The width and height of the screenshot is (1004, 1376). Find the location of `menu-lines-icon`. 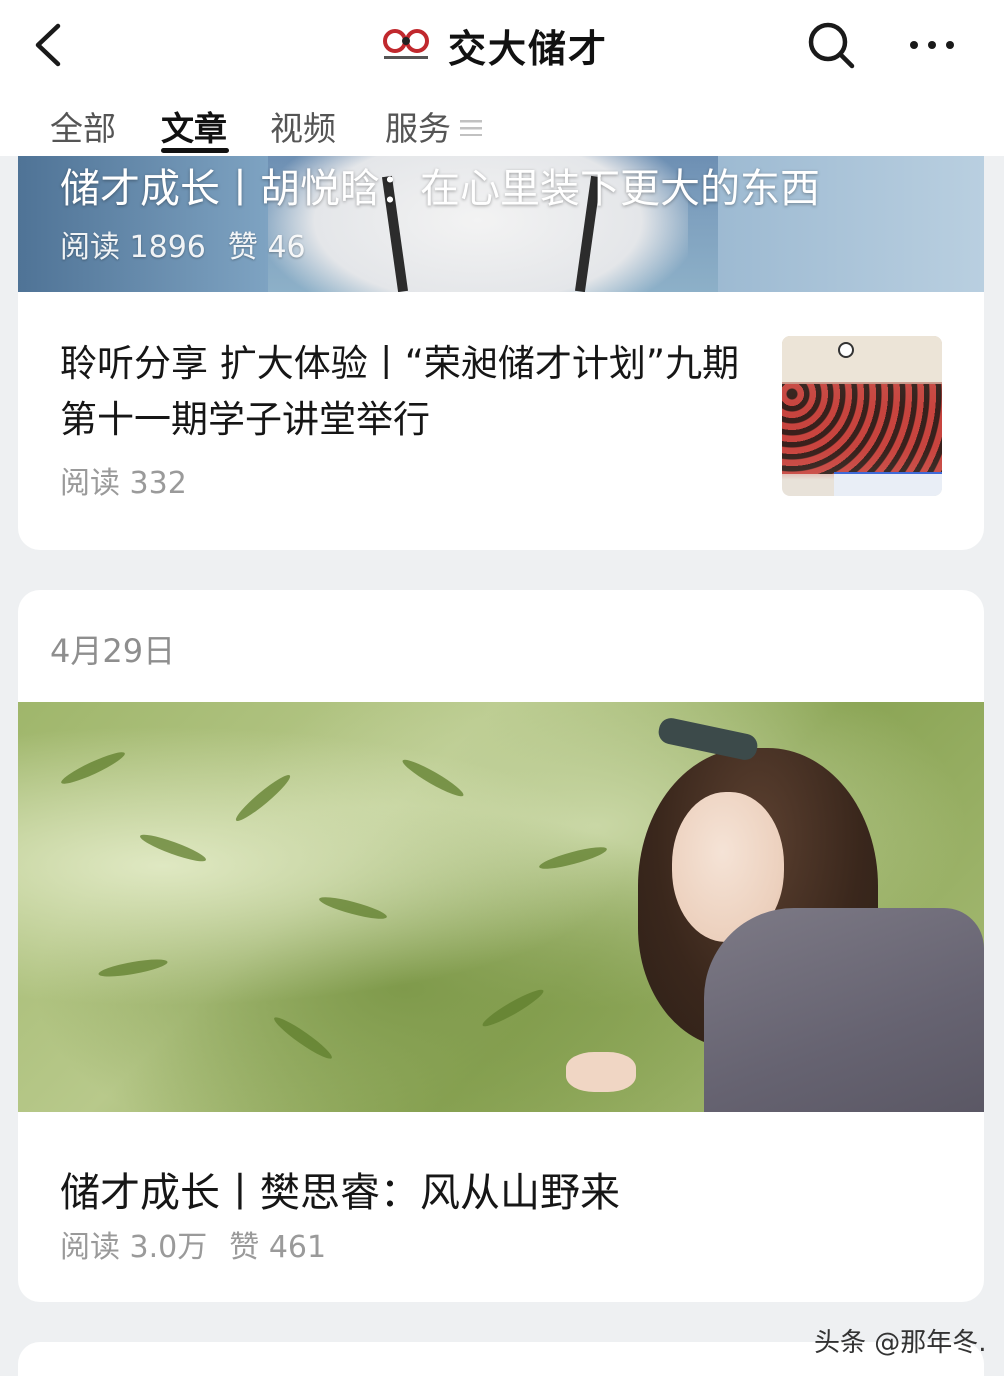

menu-lines-icon is located at coordinates (471, 128).